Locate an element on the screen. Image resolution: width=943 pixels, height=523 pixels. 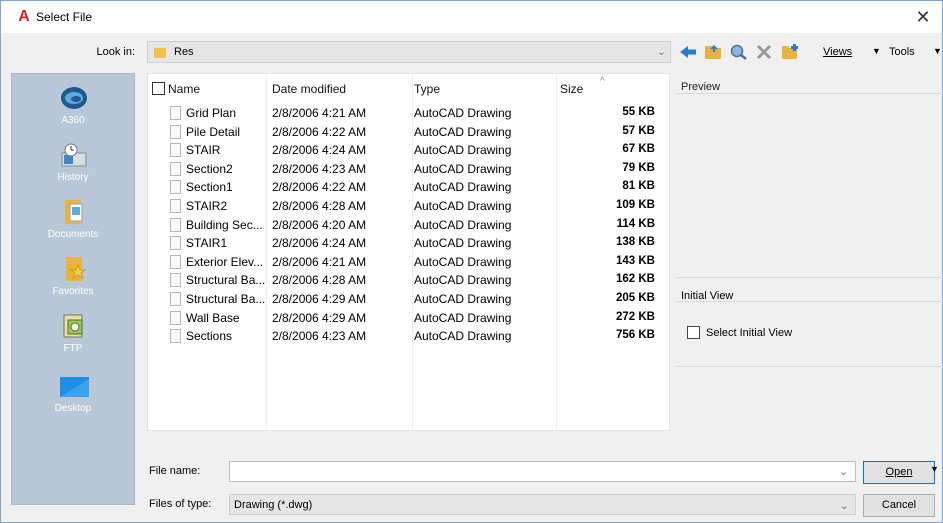
select-initial-view-label: Select Initial View is located at coordinates (749, 333).